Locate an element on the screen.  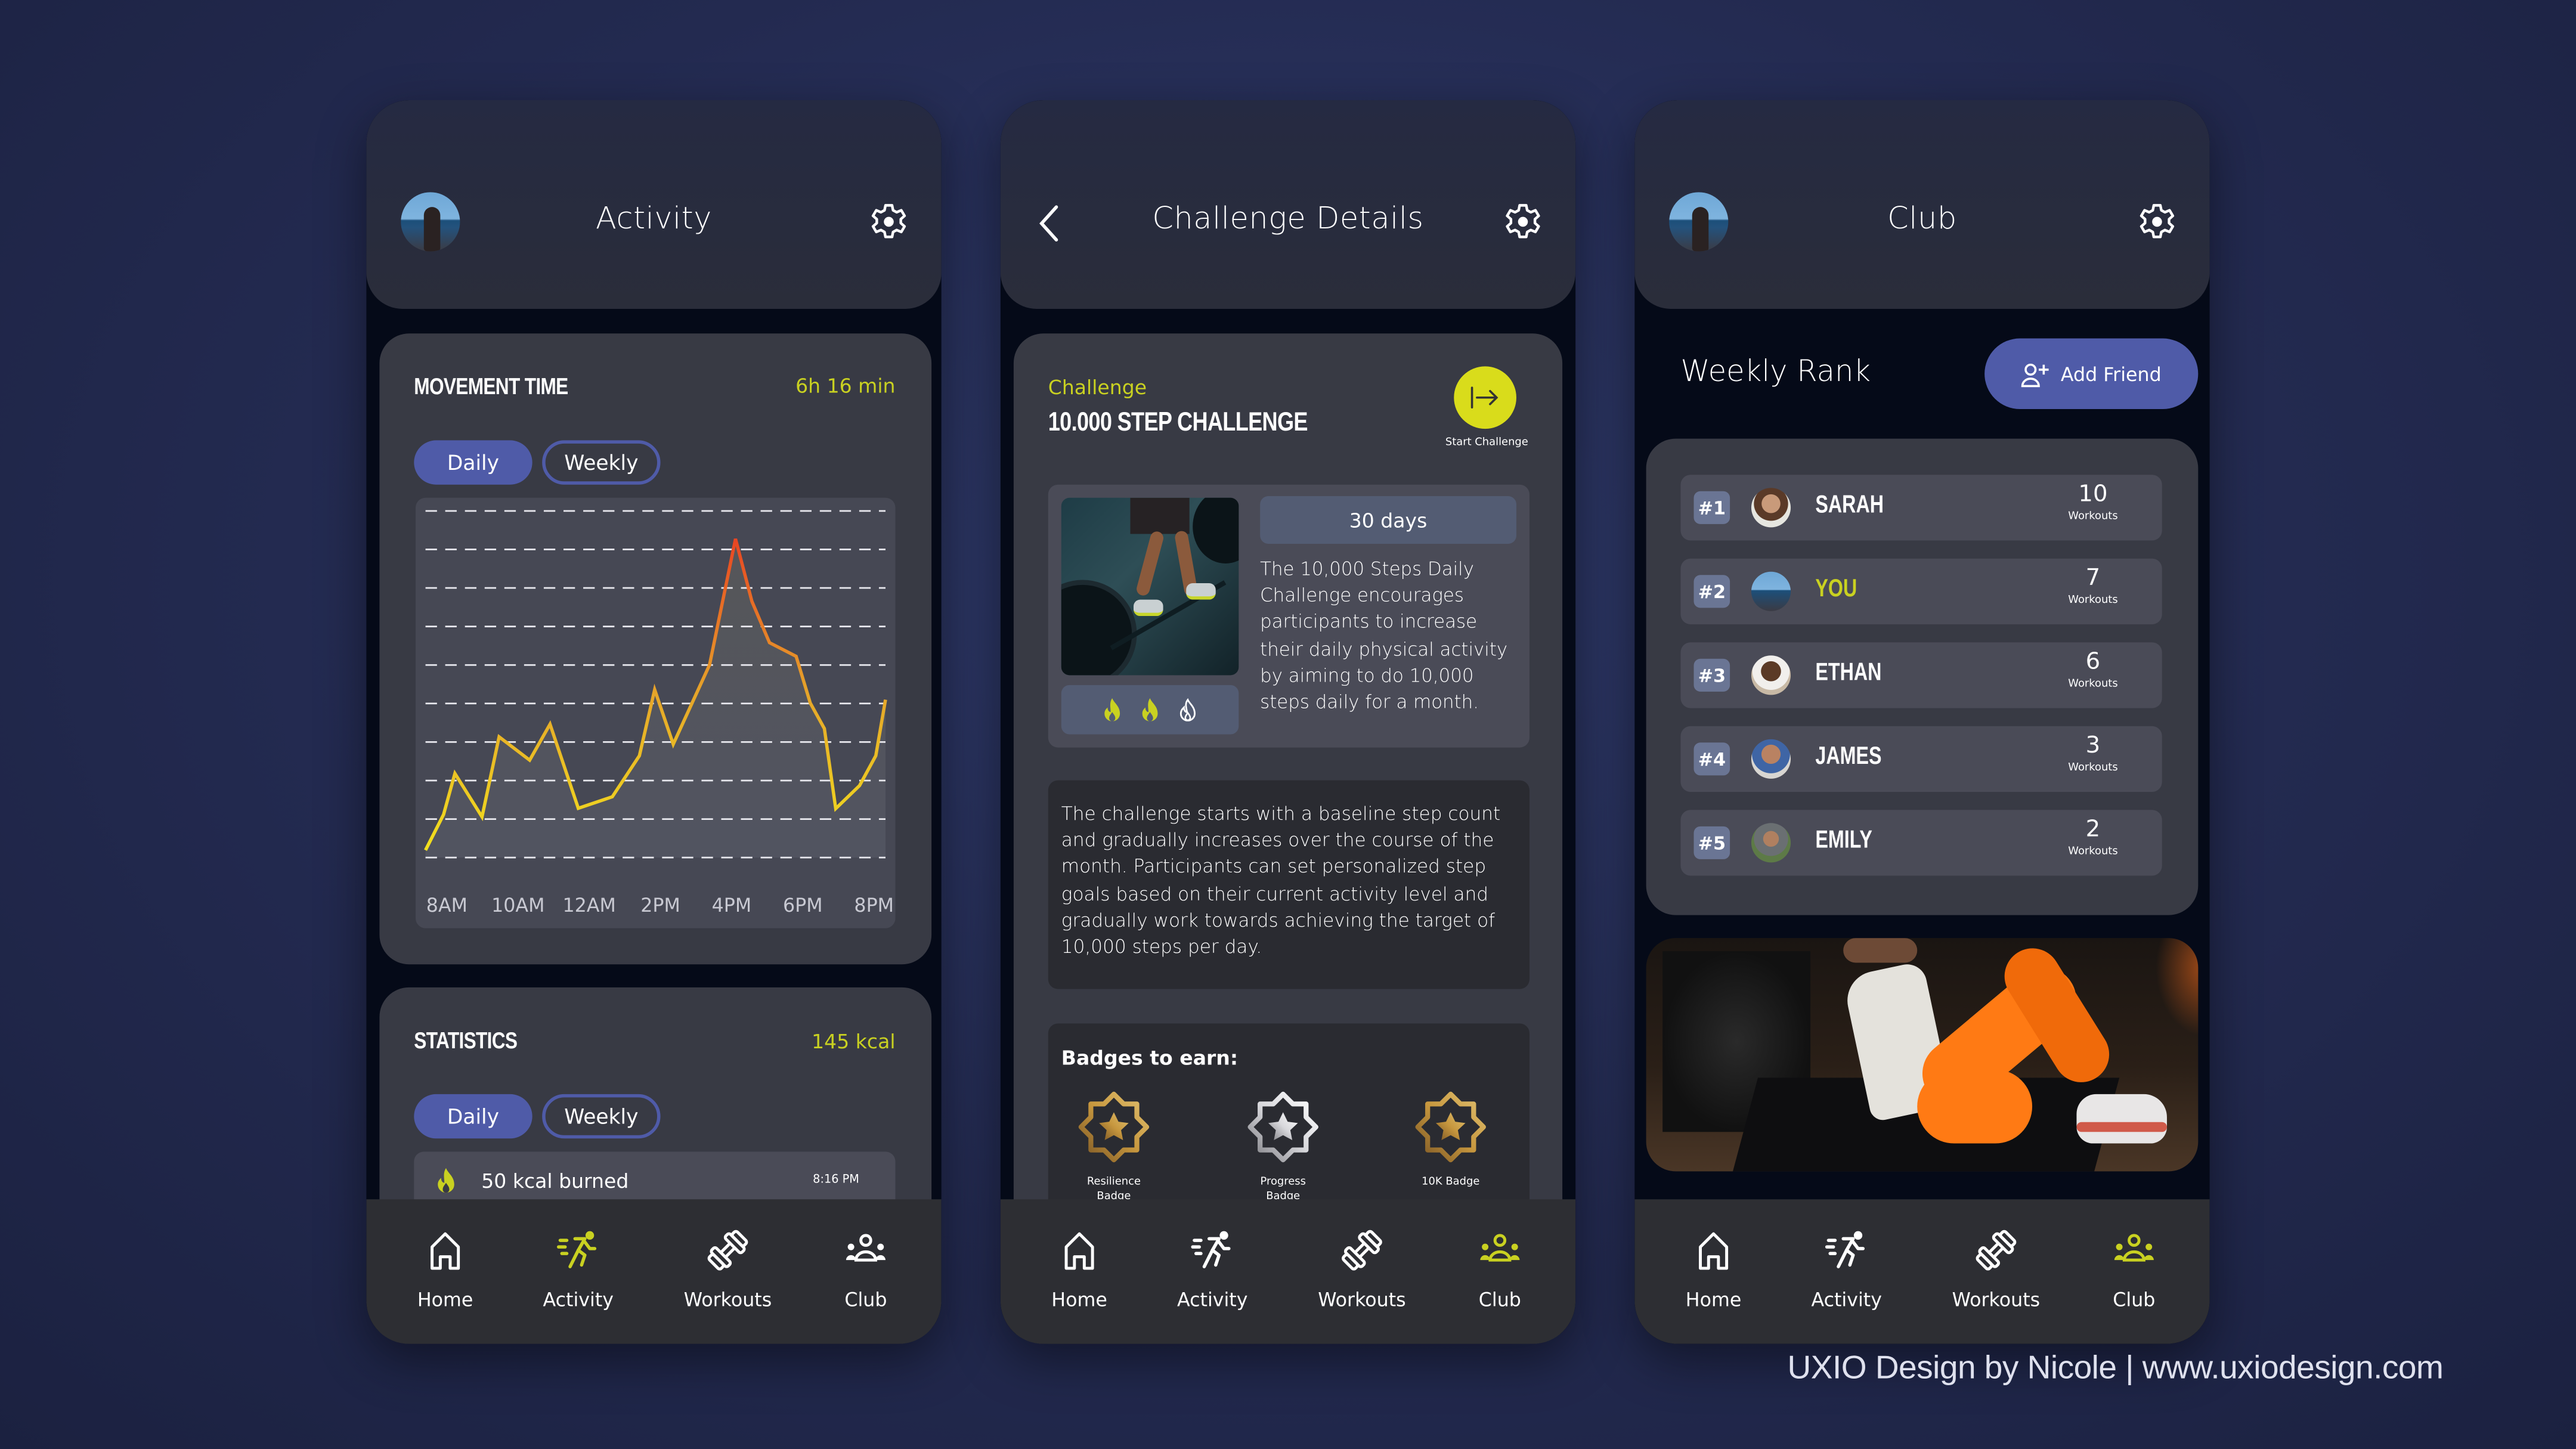
rank-row: #2 YOU 7 Workouts is located at coordinates (1921, 591).